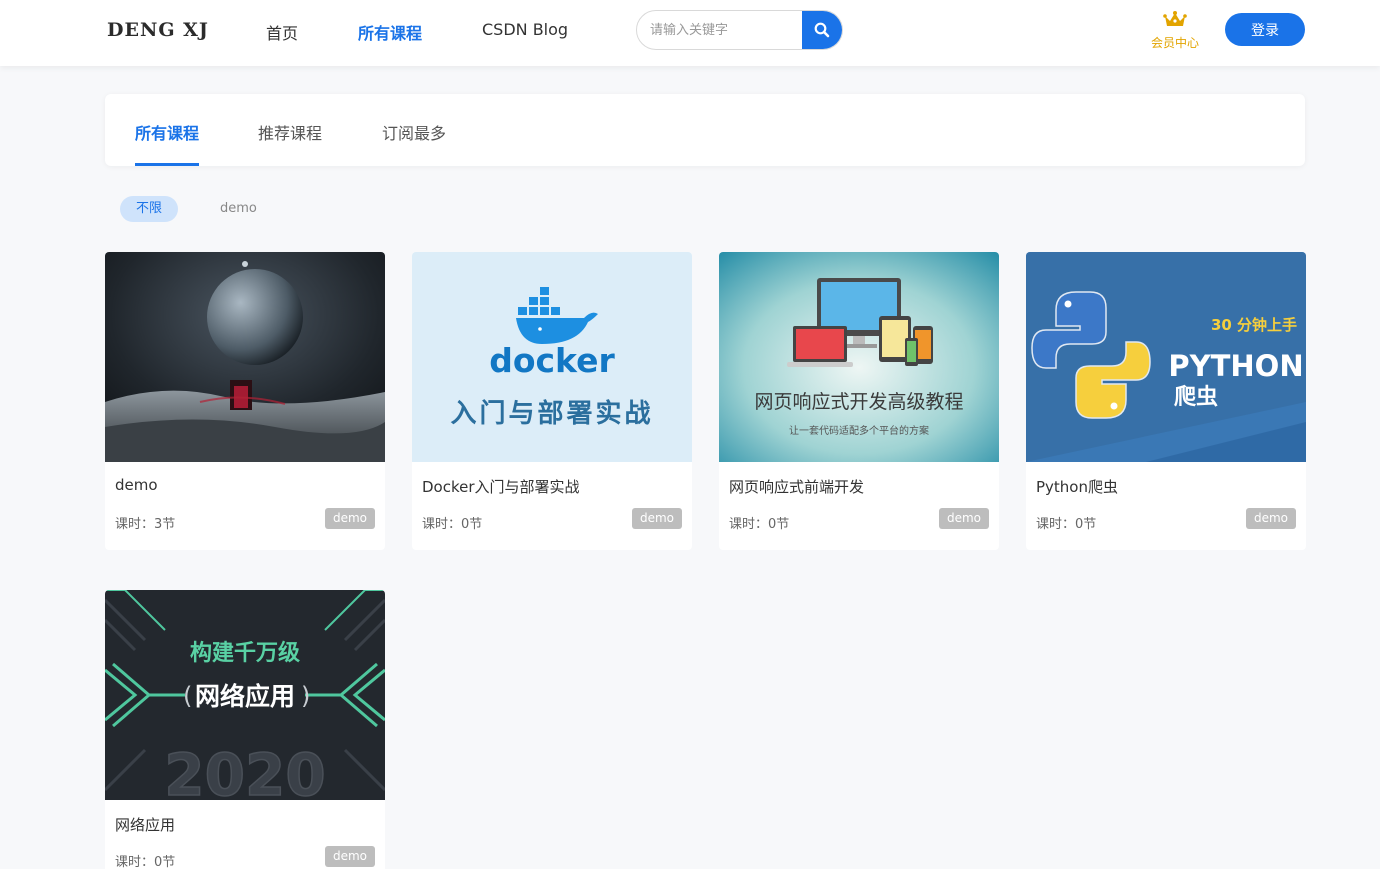 The width and height of the screenshot is (1380, 869). What do you see at coordinates (187, 696) in the screenshot?
I see `paren-left: (` at bounding box center [187, 696].